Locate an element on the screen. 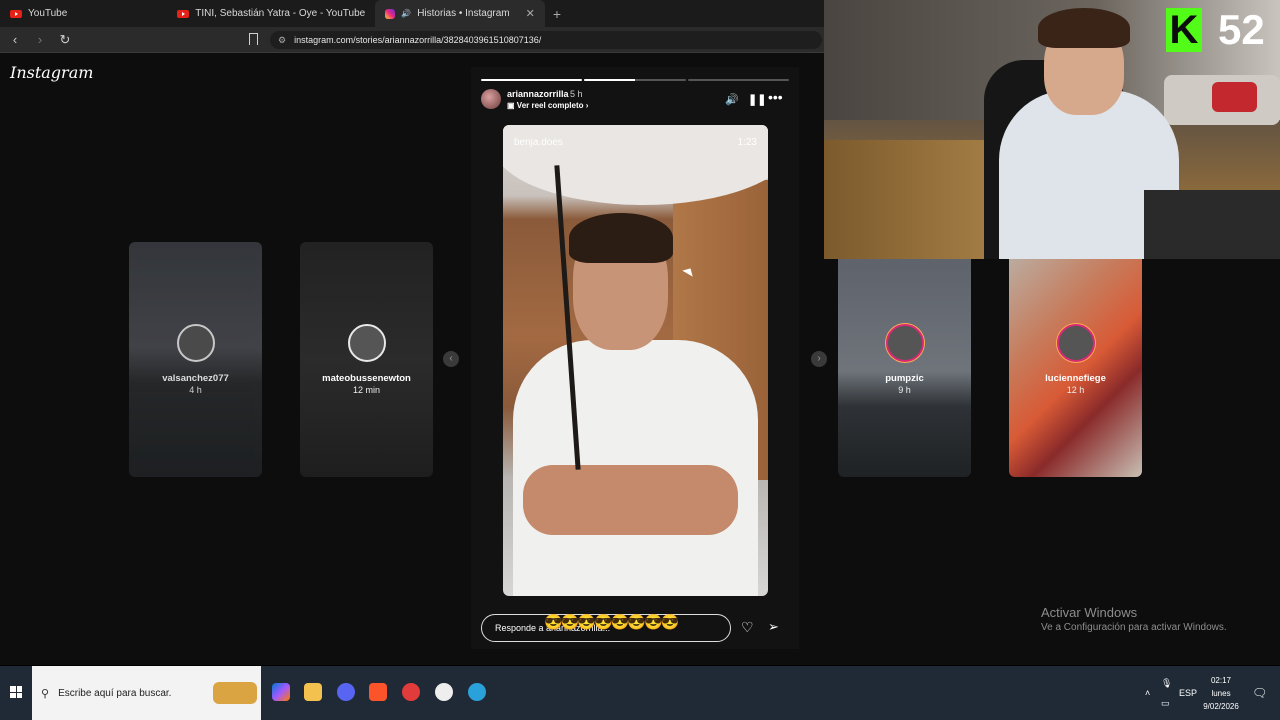  taskbar-search-input: ⚲ Escribe aquí para buscar. is located at coordinates (146, 693).